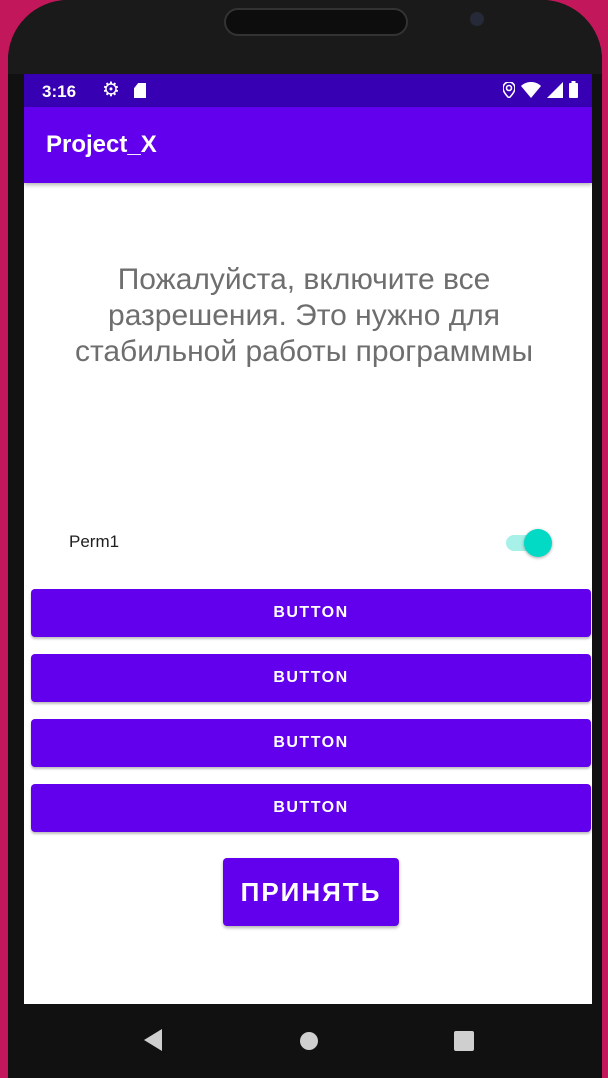 Image resolution: width=608 pixels, height=1078 pixels. Describe the element at coordinates (140, 90) in the screenshot. I see `sd-card-icon` at that location.